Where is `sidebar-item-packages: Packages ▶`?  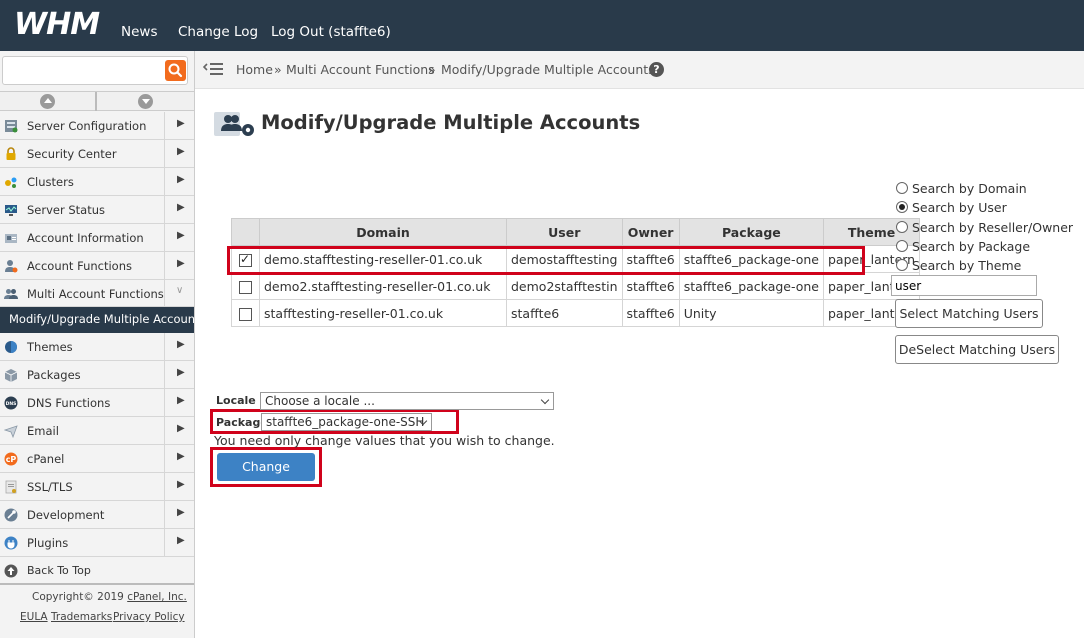
sidebar-item-packages: Packages ▶ is located at coordinates (97, 375).